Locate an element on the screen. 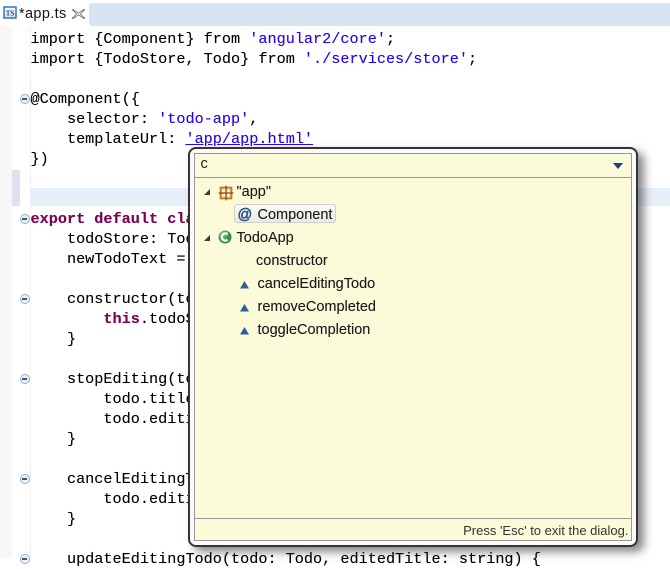  svg-text: TS is located at coordinates (10, 13).